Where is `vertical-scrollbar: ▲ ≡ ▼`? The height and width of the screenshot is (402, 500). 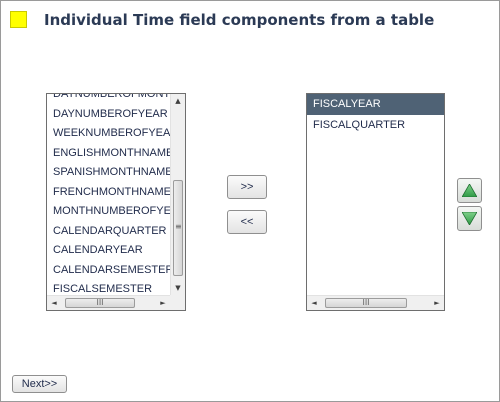 vertical-scrollbar: ▲ ≡ ▼ is located at coordinates (177, 194).